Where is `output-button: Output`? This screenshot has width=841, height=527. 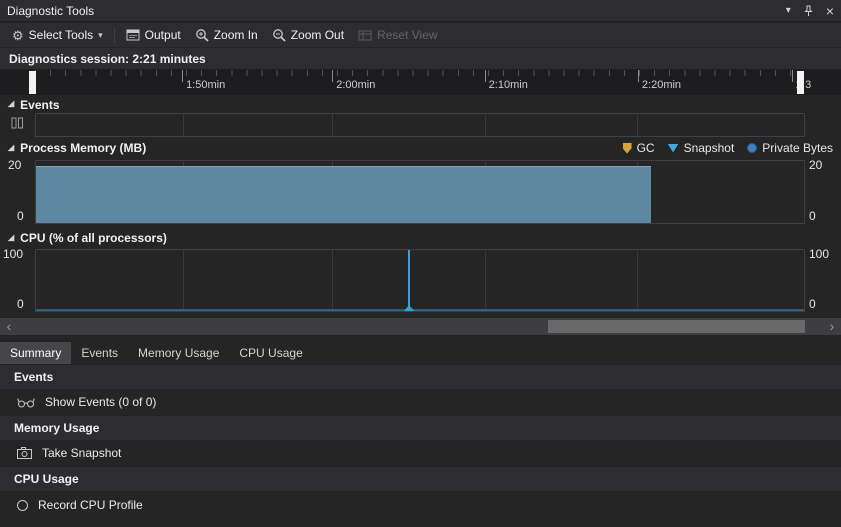 output-button: Output is located at coordinates (153, 35).